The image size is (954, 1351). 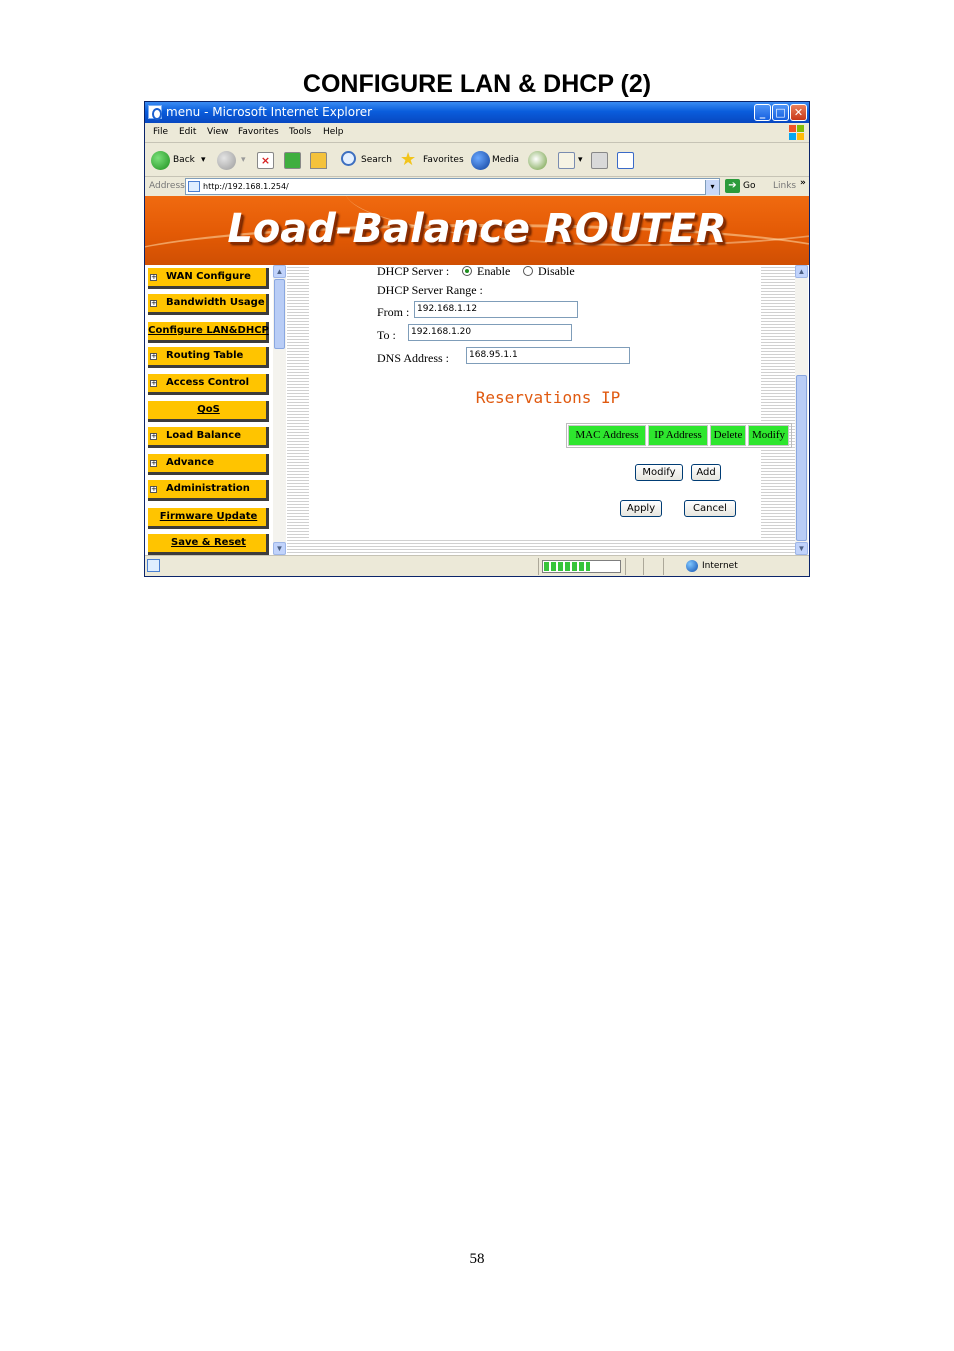 What do you see at coordinates (187, 132) in the screenshot?
I see `menu-edit: Edit` at bounding box center [187, 132].